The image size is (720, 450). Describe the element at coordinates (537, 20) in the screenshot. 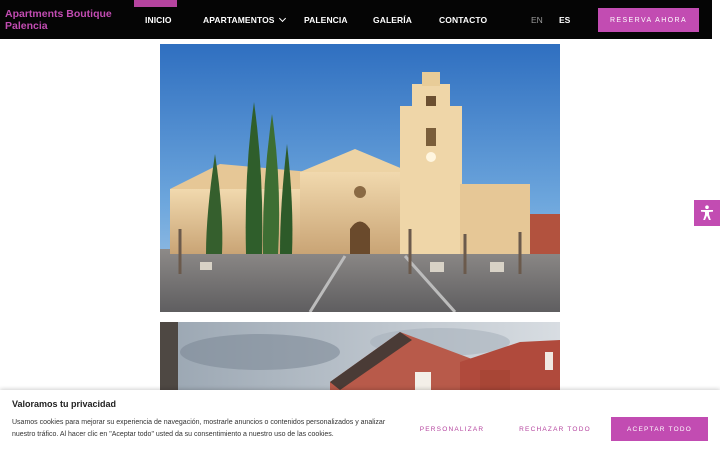

I see `language-en: EN` at that location.